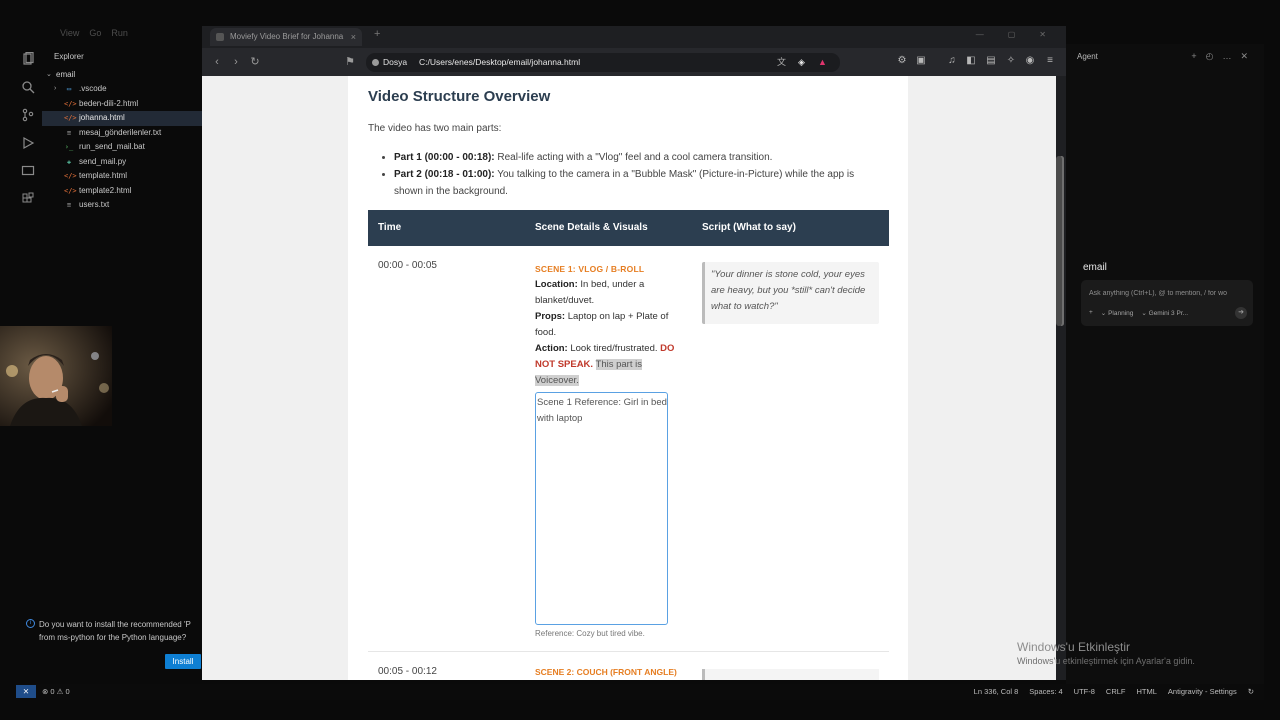 This screenshot has height=720, width=1280. What do you see at coordinates (902, 61) in the screenshot?
I see `extensions-puzzle-icon: ⚙` at bounding box center [902, 61].